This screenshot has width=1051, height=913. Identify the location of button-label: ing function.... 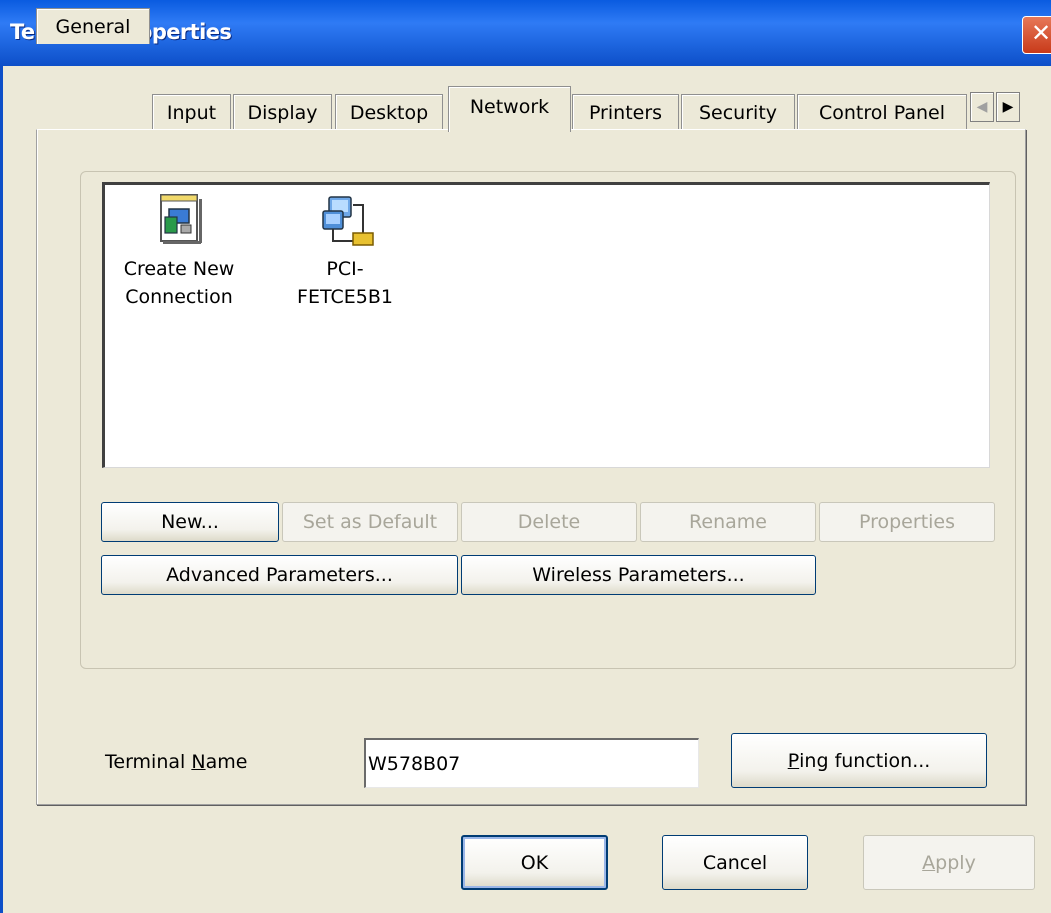
(865, 760).